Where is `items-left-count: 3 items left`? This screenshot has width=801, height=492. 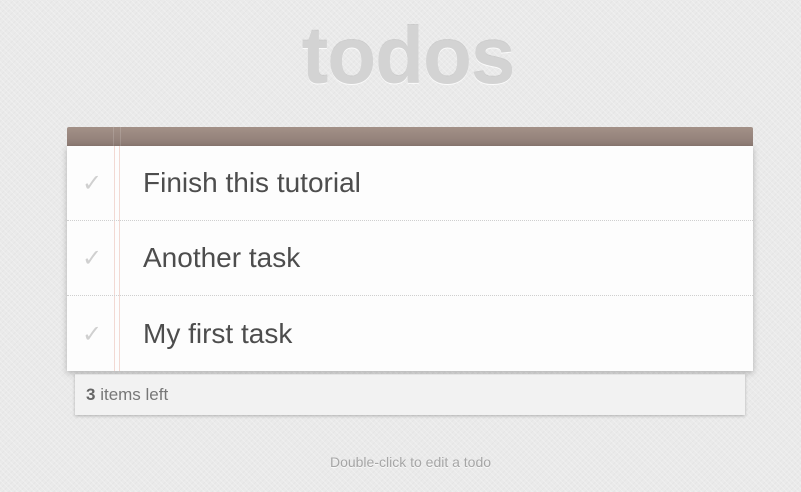
items-left-count: 3 items left is located at coordinates (127, 395).